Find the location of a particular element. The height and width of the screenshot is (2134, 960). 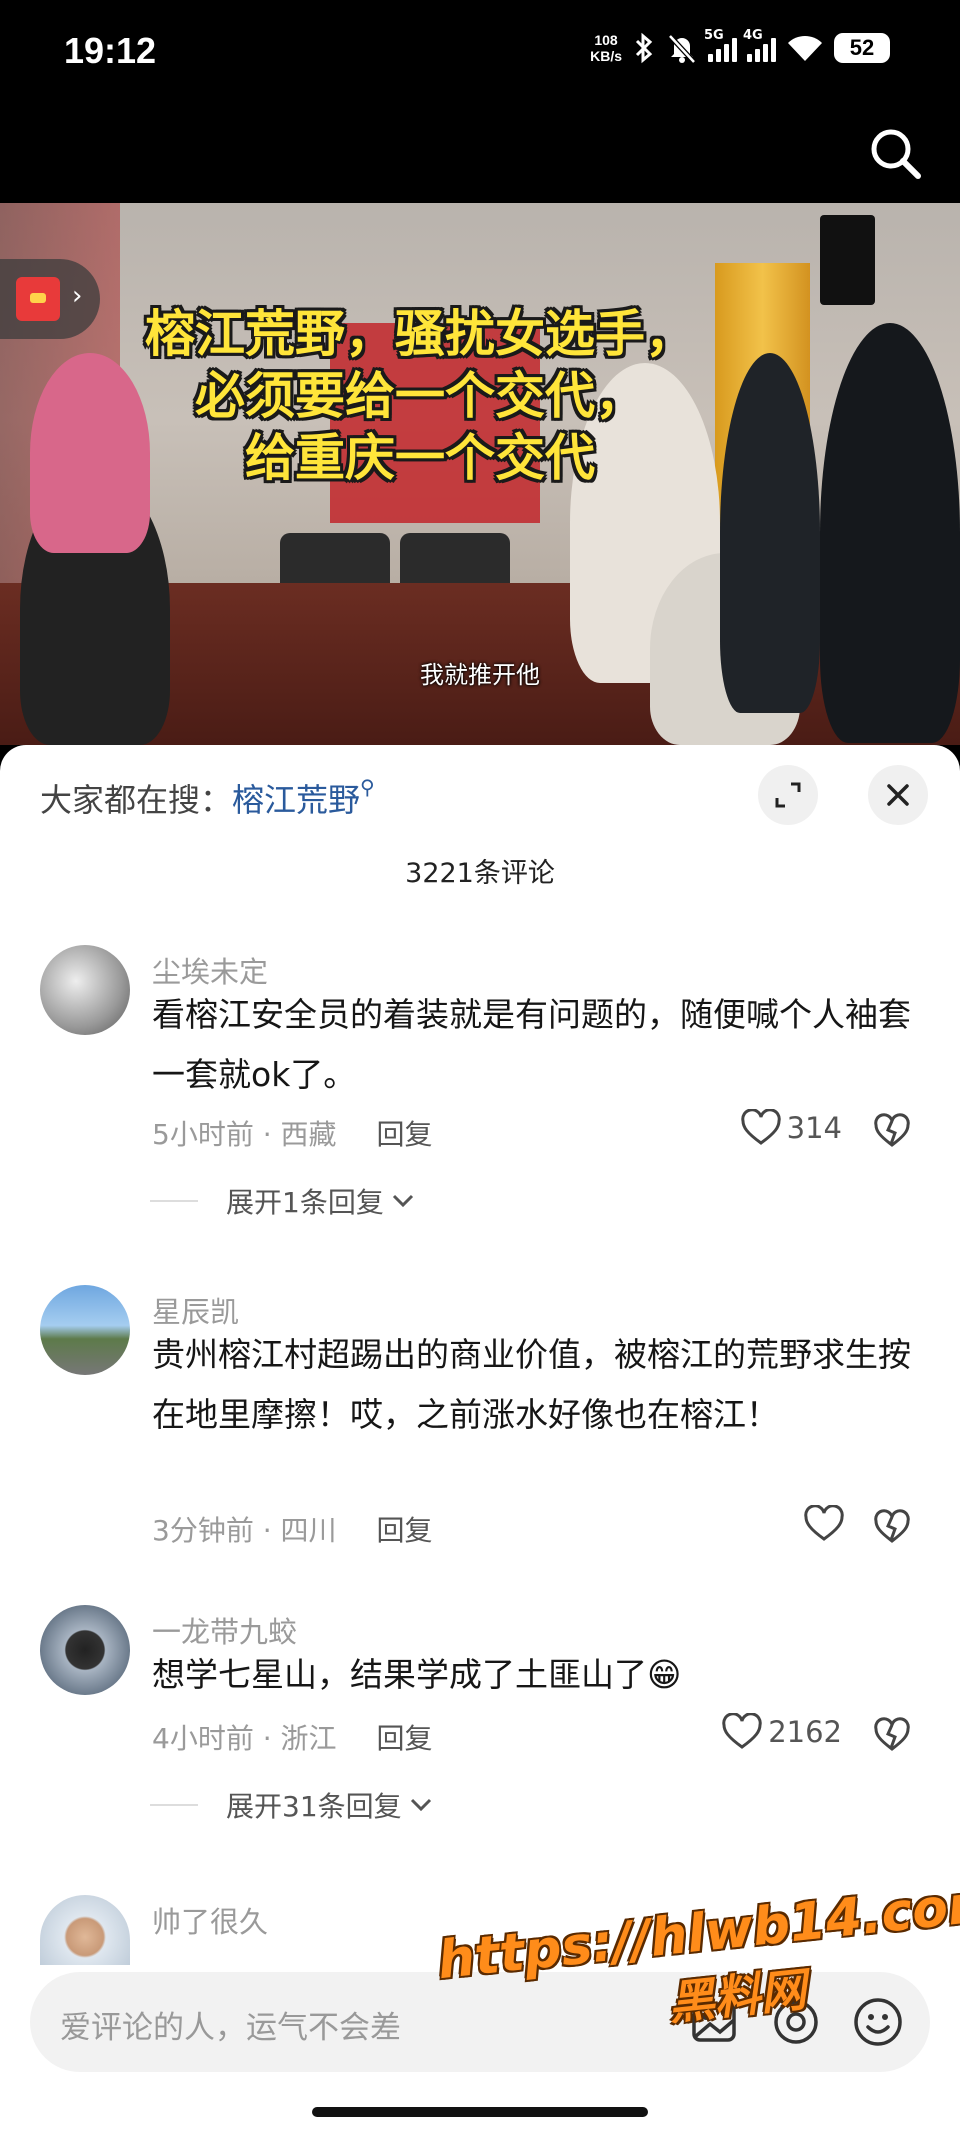

close-button is located at coordinates (898, 795).